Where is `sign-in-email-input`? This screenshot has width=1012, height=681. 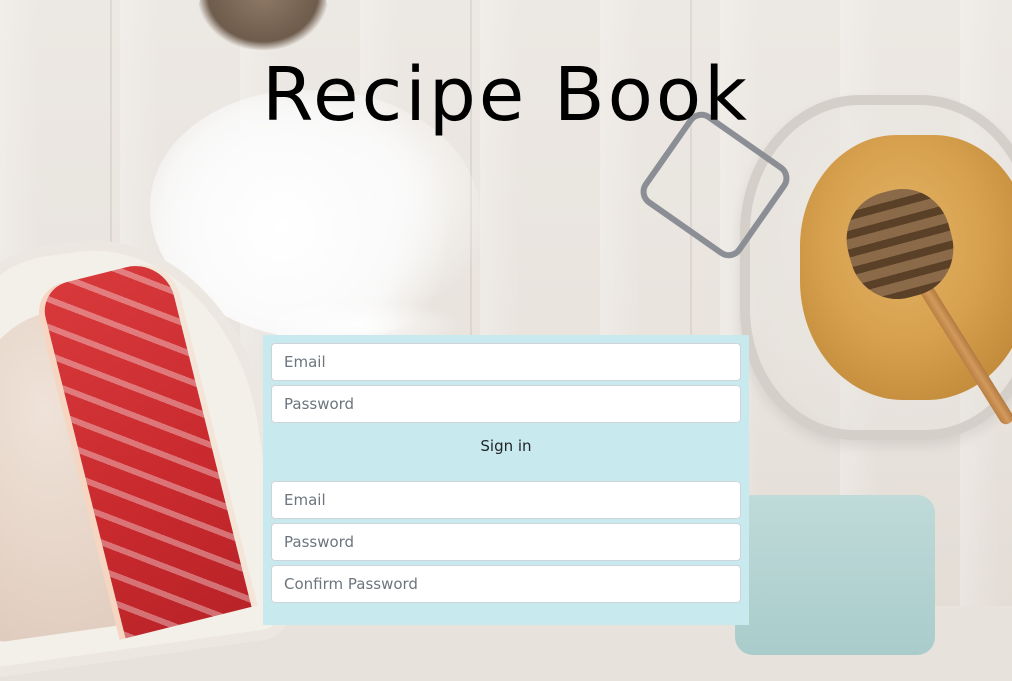
sign-in-email-input is located at coordinates (506, 362).